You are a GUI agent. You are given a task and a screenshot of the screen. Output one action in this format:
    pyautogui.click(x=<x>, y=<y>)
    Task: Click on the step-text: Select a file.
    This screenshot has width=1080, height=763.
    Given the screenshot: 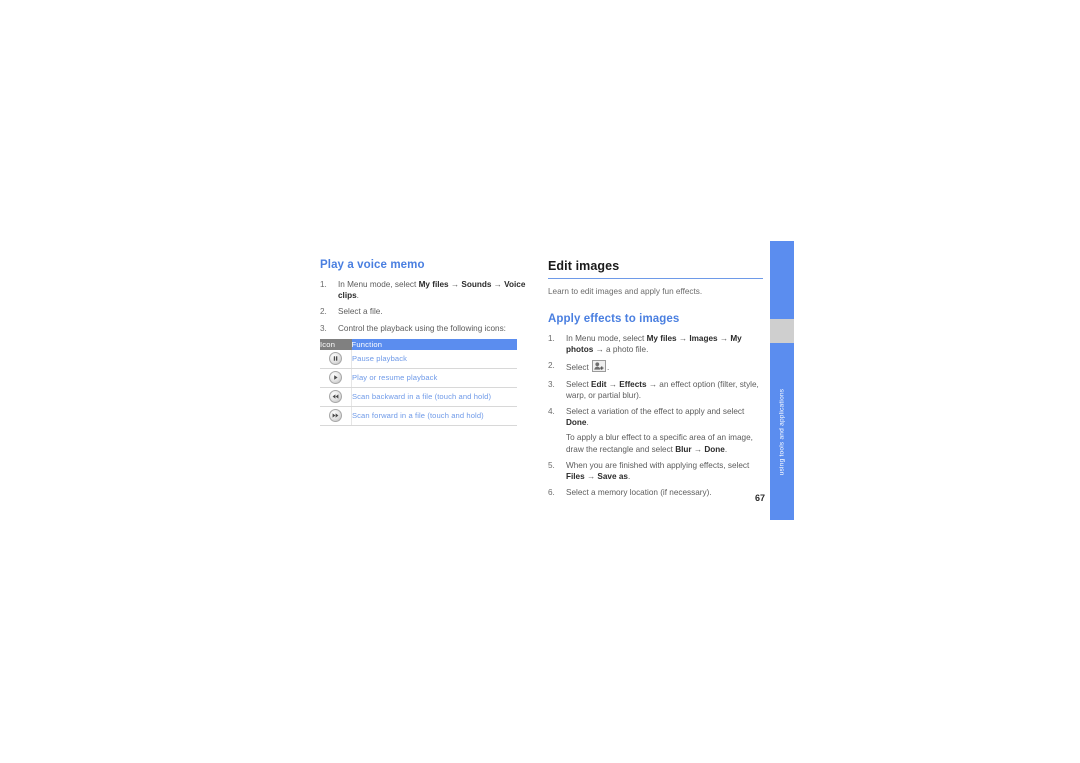 What is the action you would take?
    pyautogui.click(x=360, y=312)
    